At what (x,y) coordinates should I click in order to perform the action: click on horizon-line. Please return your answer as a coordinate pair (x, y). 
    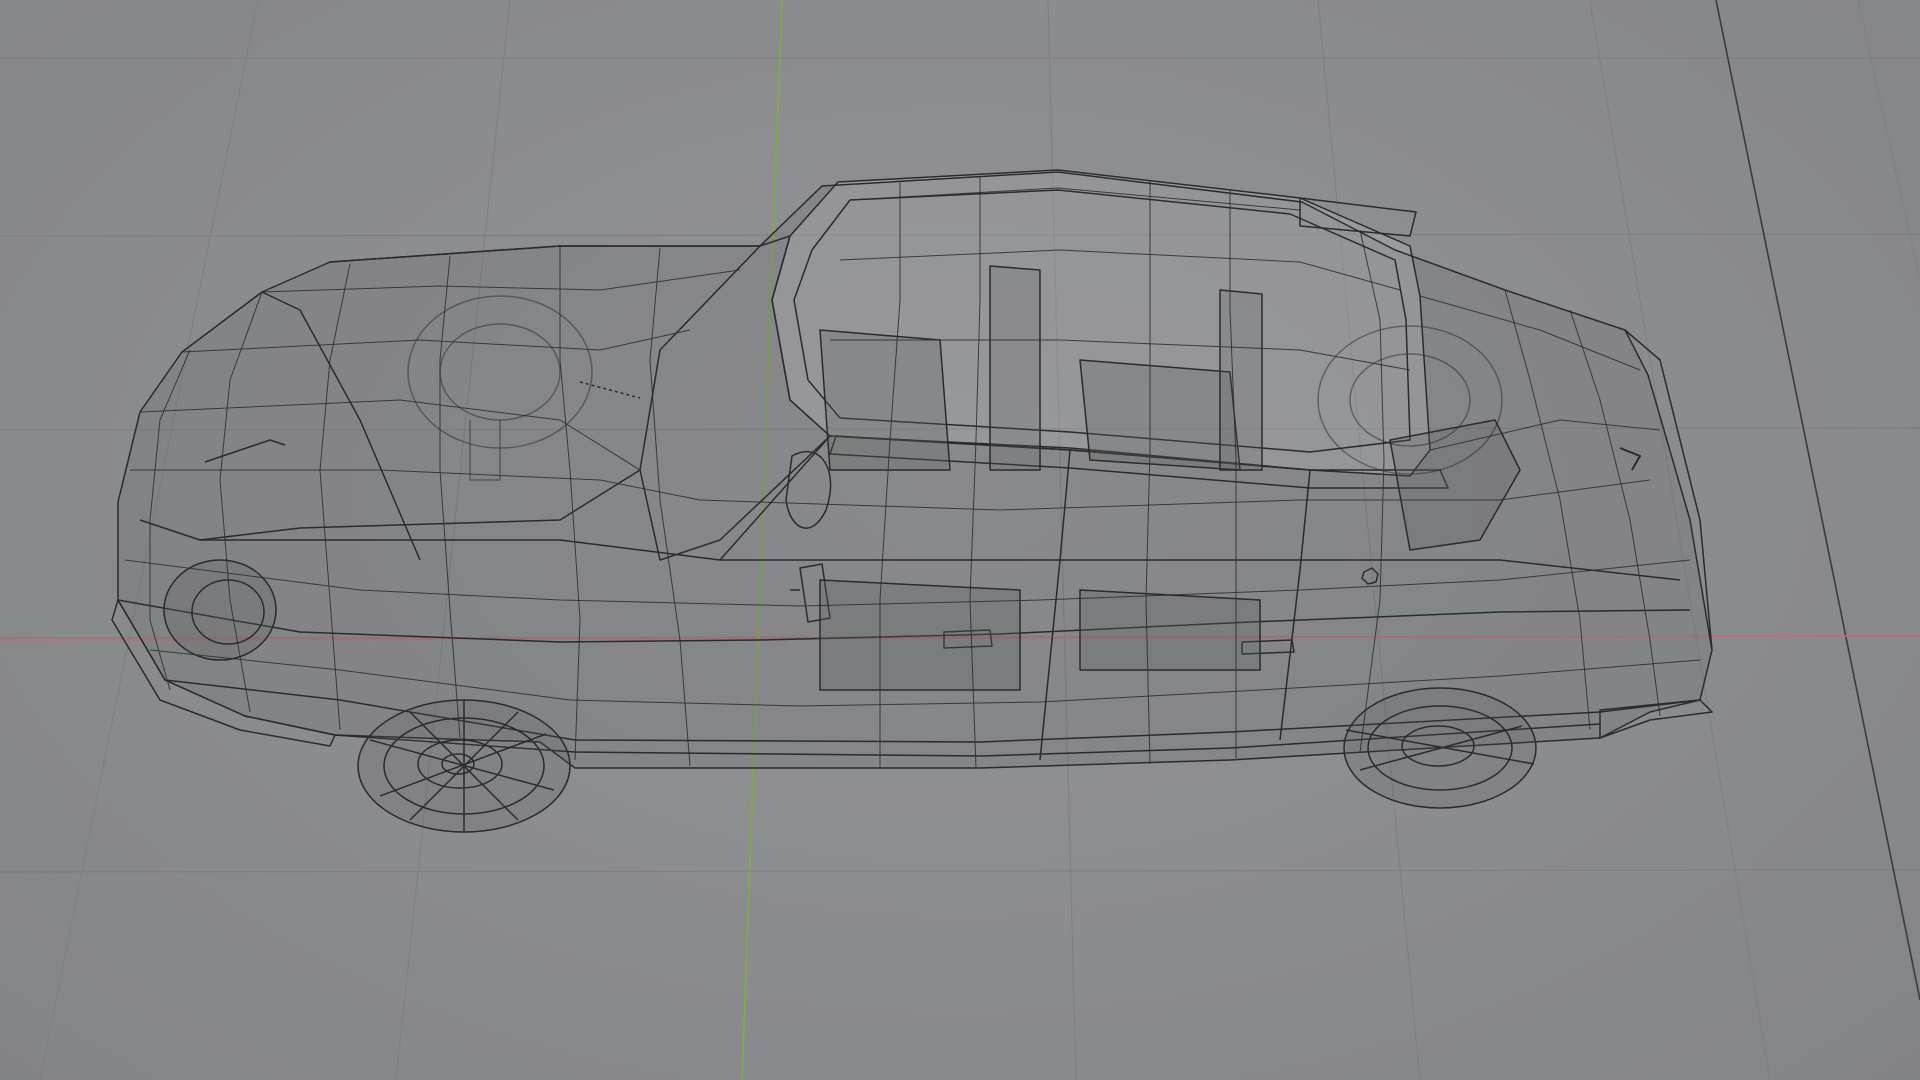
    Looking at the image, I should click on (1817, 500).